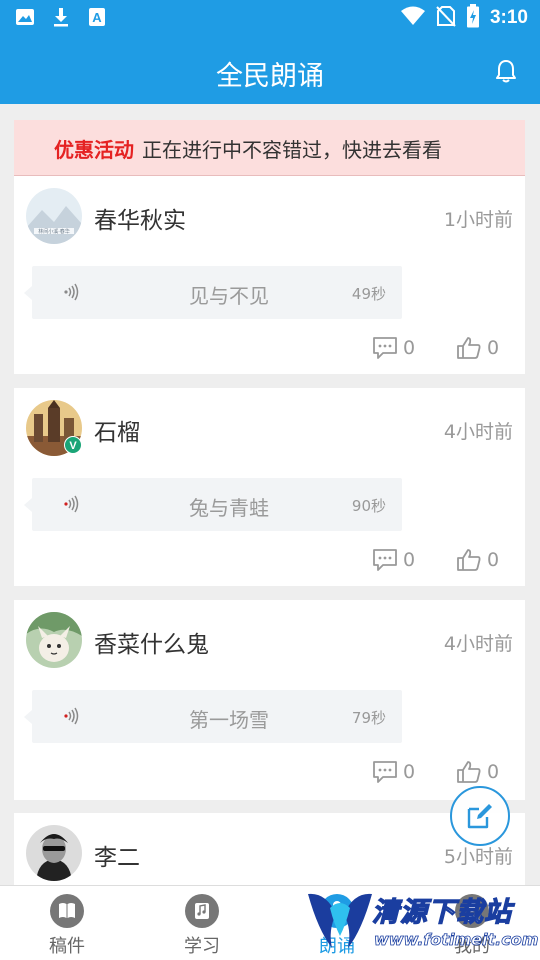 This screenshot has width=540, height=960. I want to click on microphone-icon, so click(337, 911).